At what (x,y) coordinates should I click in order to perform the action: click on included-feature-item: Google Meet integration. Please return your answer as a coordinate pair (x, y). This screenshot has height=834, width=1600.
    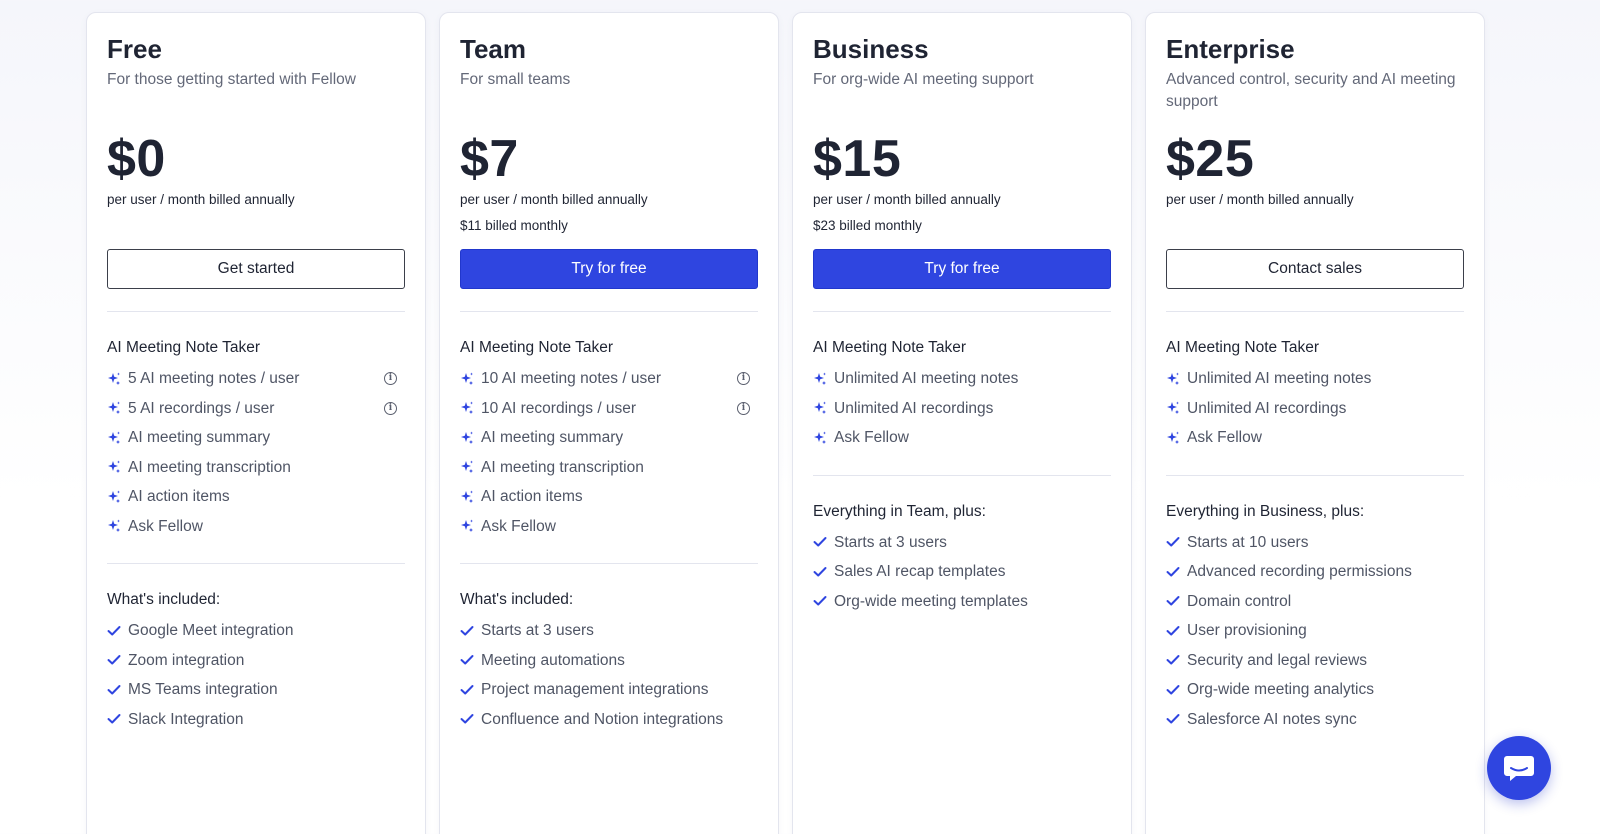
    Looking at the image, I should click on (256, 631).